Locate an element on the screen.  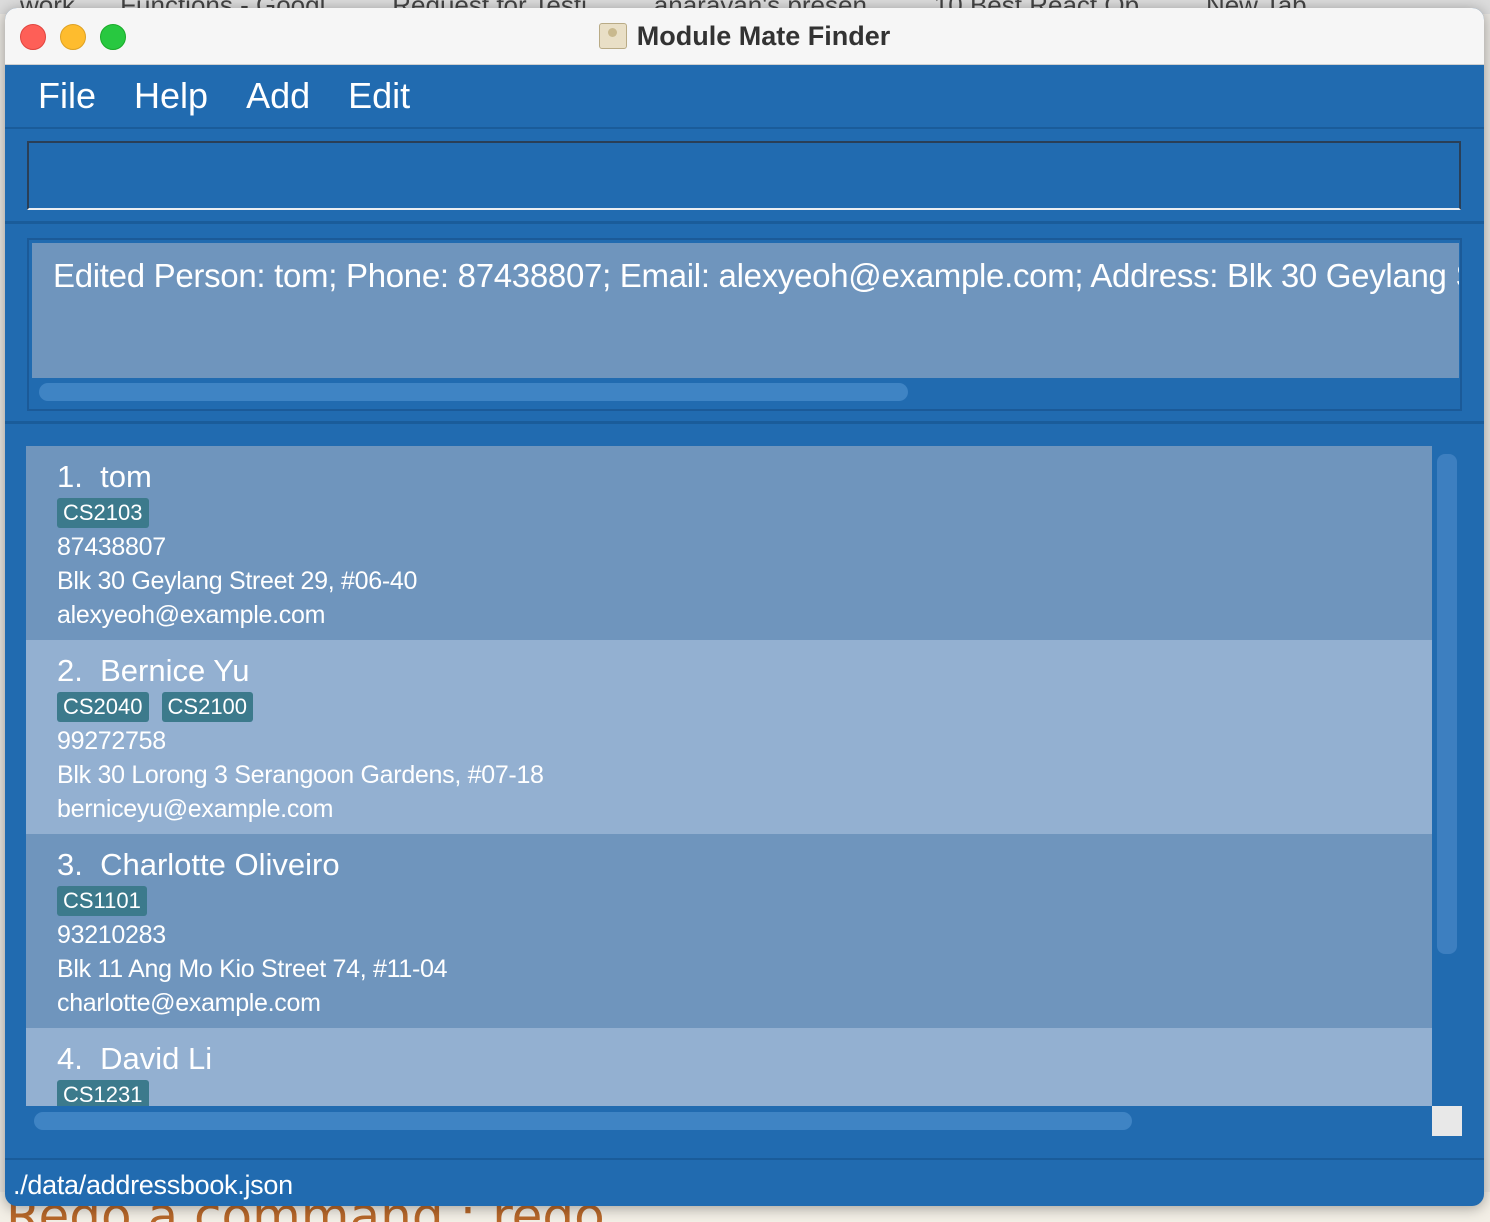
command-input is located at coordinates (744, 175).